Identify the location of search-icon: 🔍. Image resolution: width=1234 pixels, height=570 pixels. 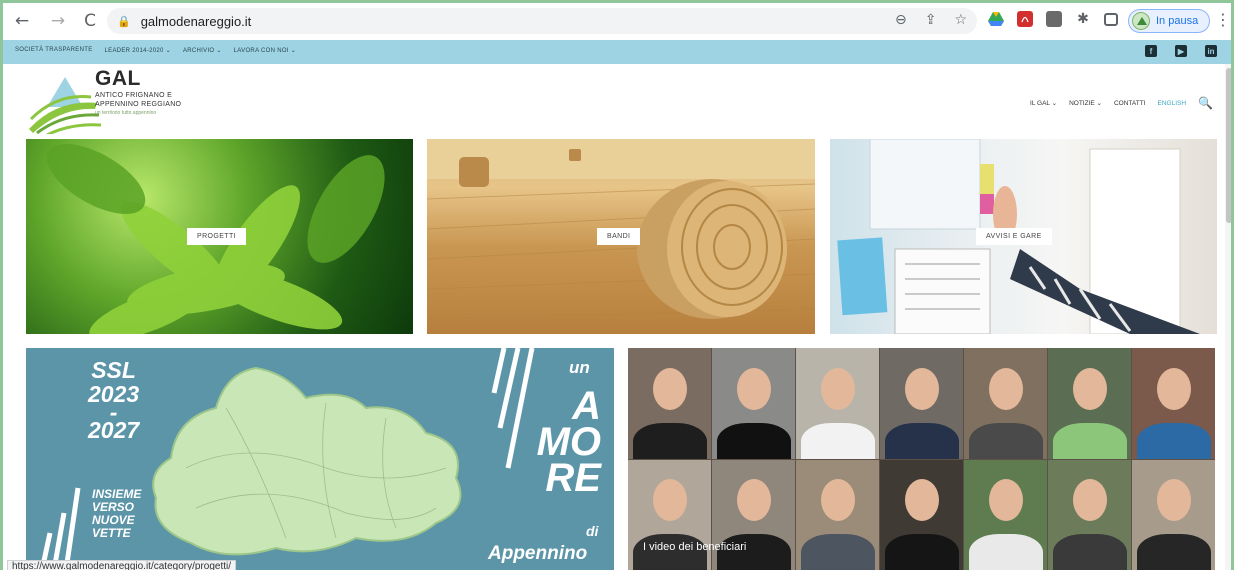
(1205, 103).